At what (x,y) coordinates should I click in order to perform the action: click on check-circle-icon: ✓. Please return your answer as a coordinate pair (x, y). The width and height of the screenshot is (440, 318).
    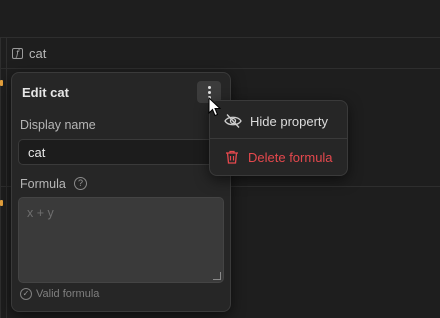
    Looking at the image, I should click on (26, 294).